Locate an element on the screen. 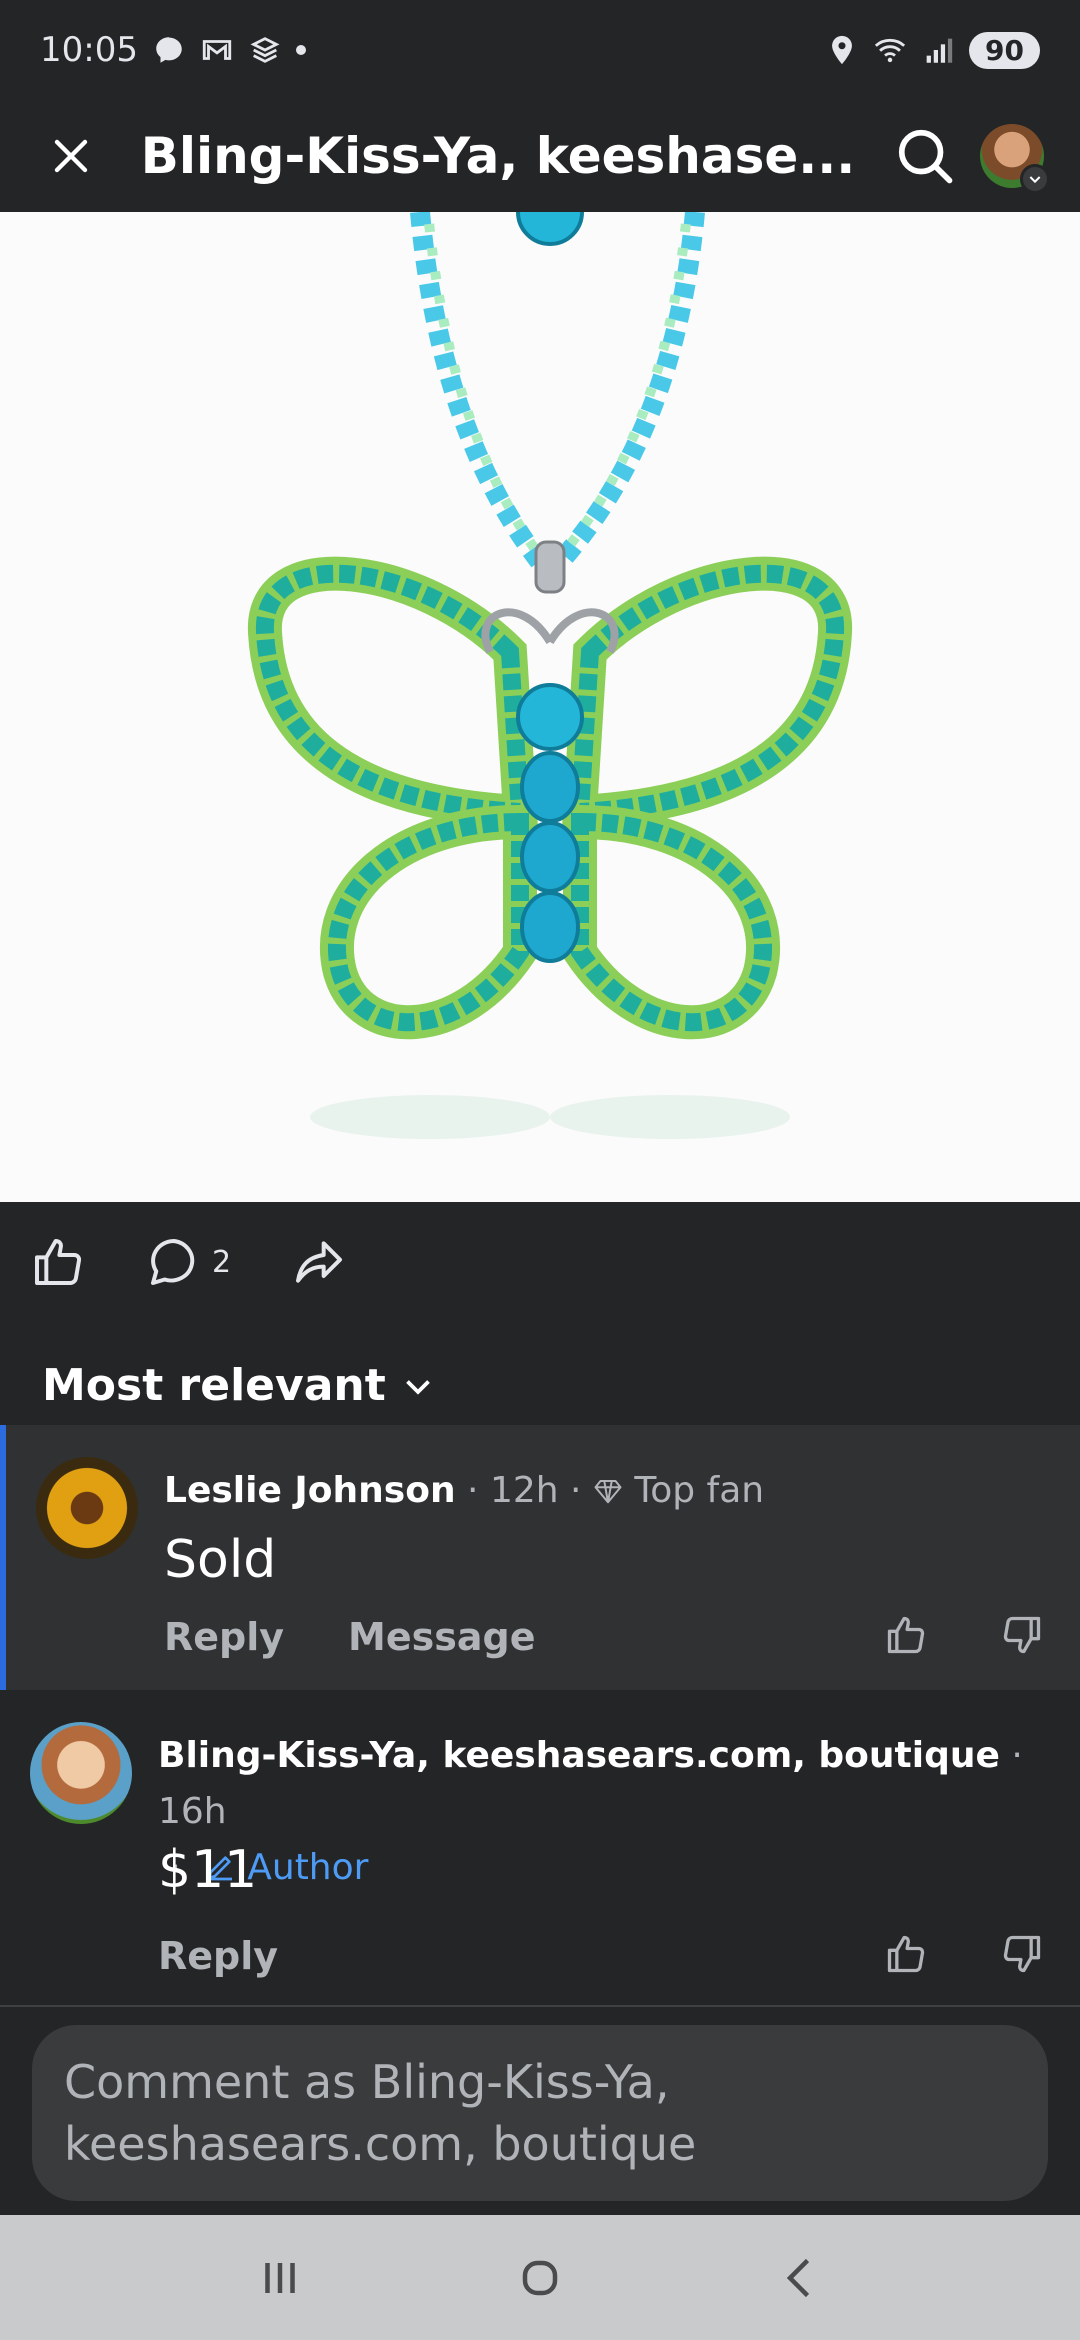 The width and height of the screenshot is (1080, 2340). comment-text: Sold is located at coordinates (220, 1560).